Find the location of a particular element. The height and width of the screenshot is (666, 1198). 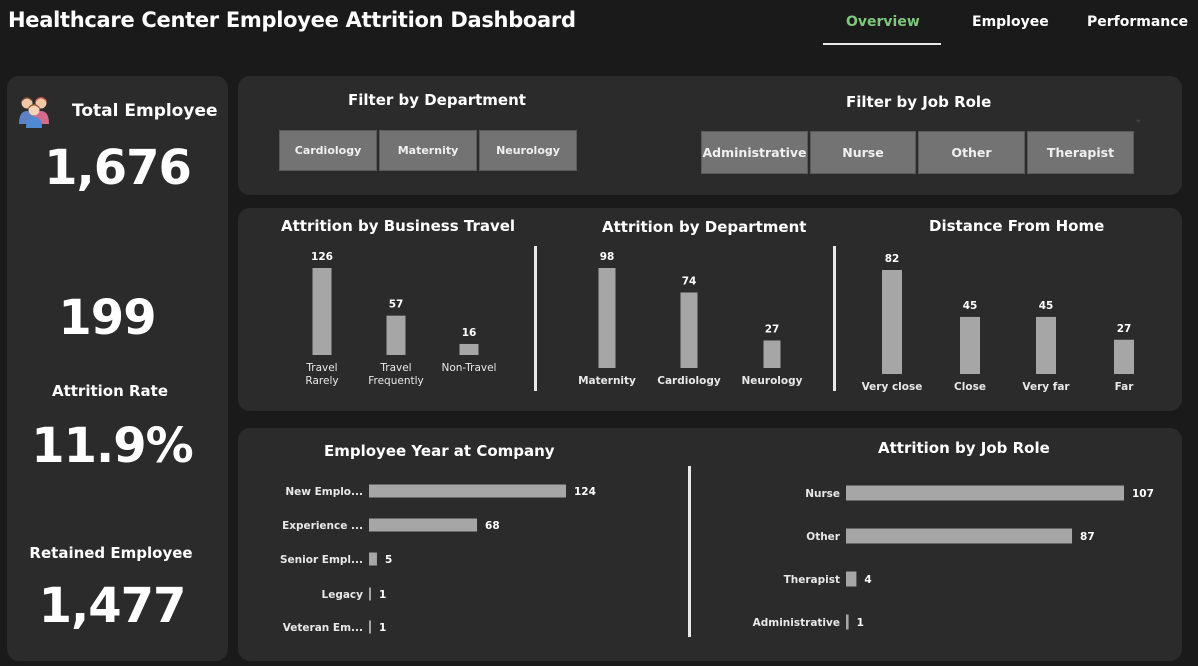

slicer-job-role-administrative: Administrative is located at coordinates (754, 152).